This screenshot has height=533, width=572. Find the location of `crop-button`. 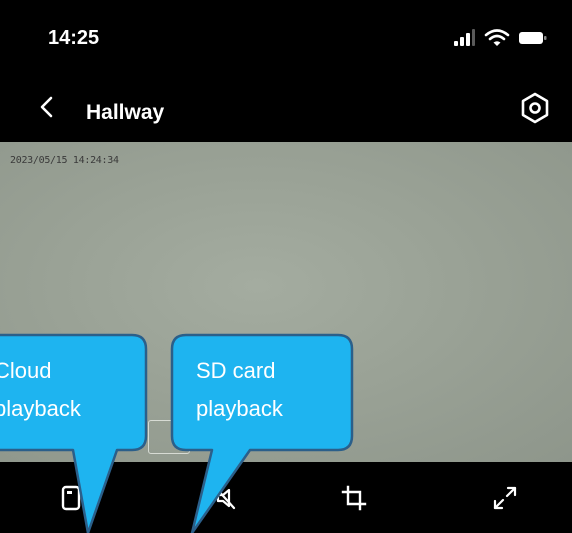

crop-button is located at coordinates (354, 498).